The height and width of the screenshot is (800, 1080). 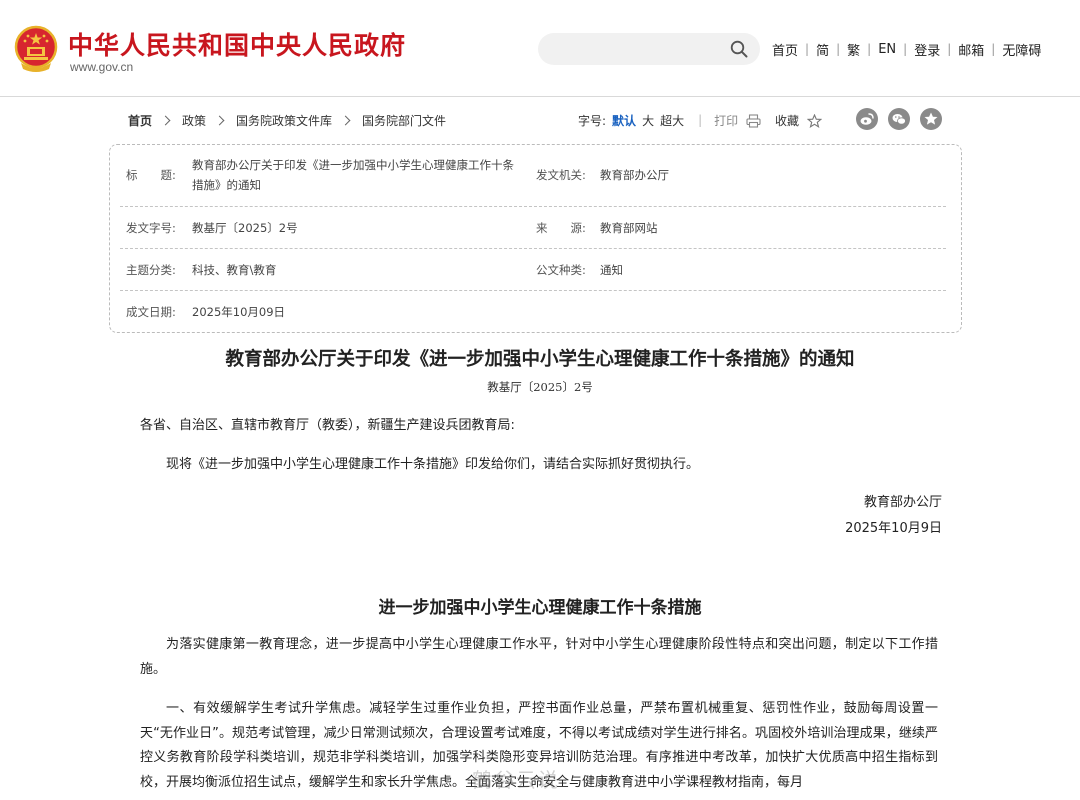 I want to click on weibo-icon, so click(x=867, y=119).